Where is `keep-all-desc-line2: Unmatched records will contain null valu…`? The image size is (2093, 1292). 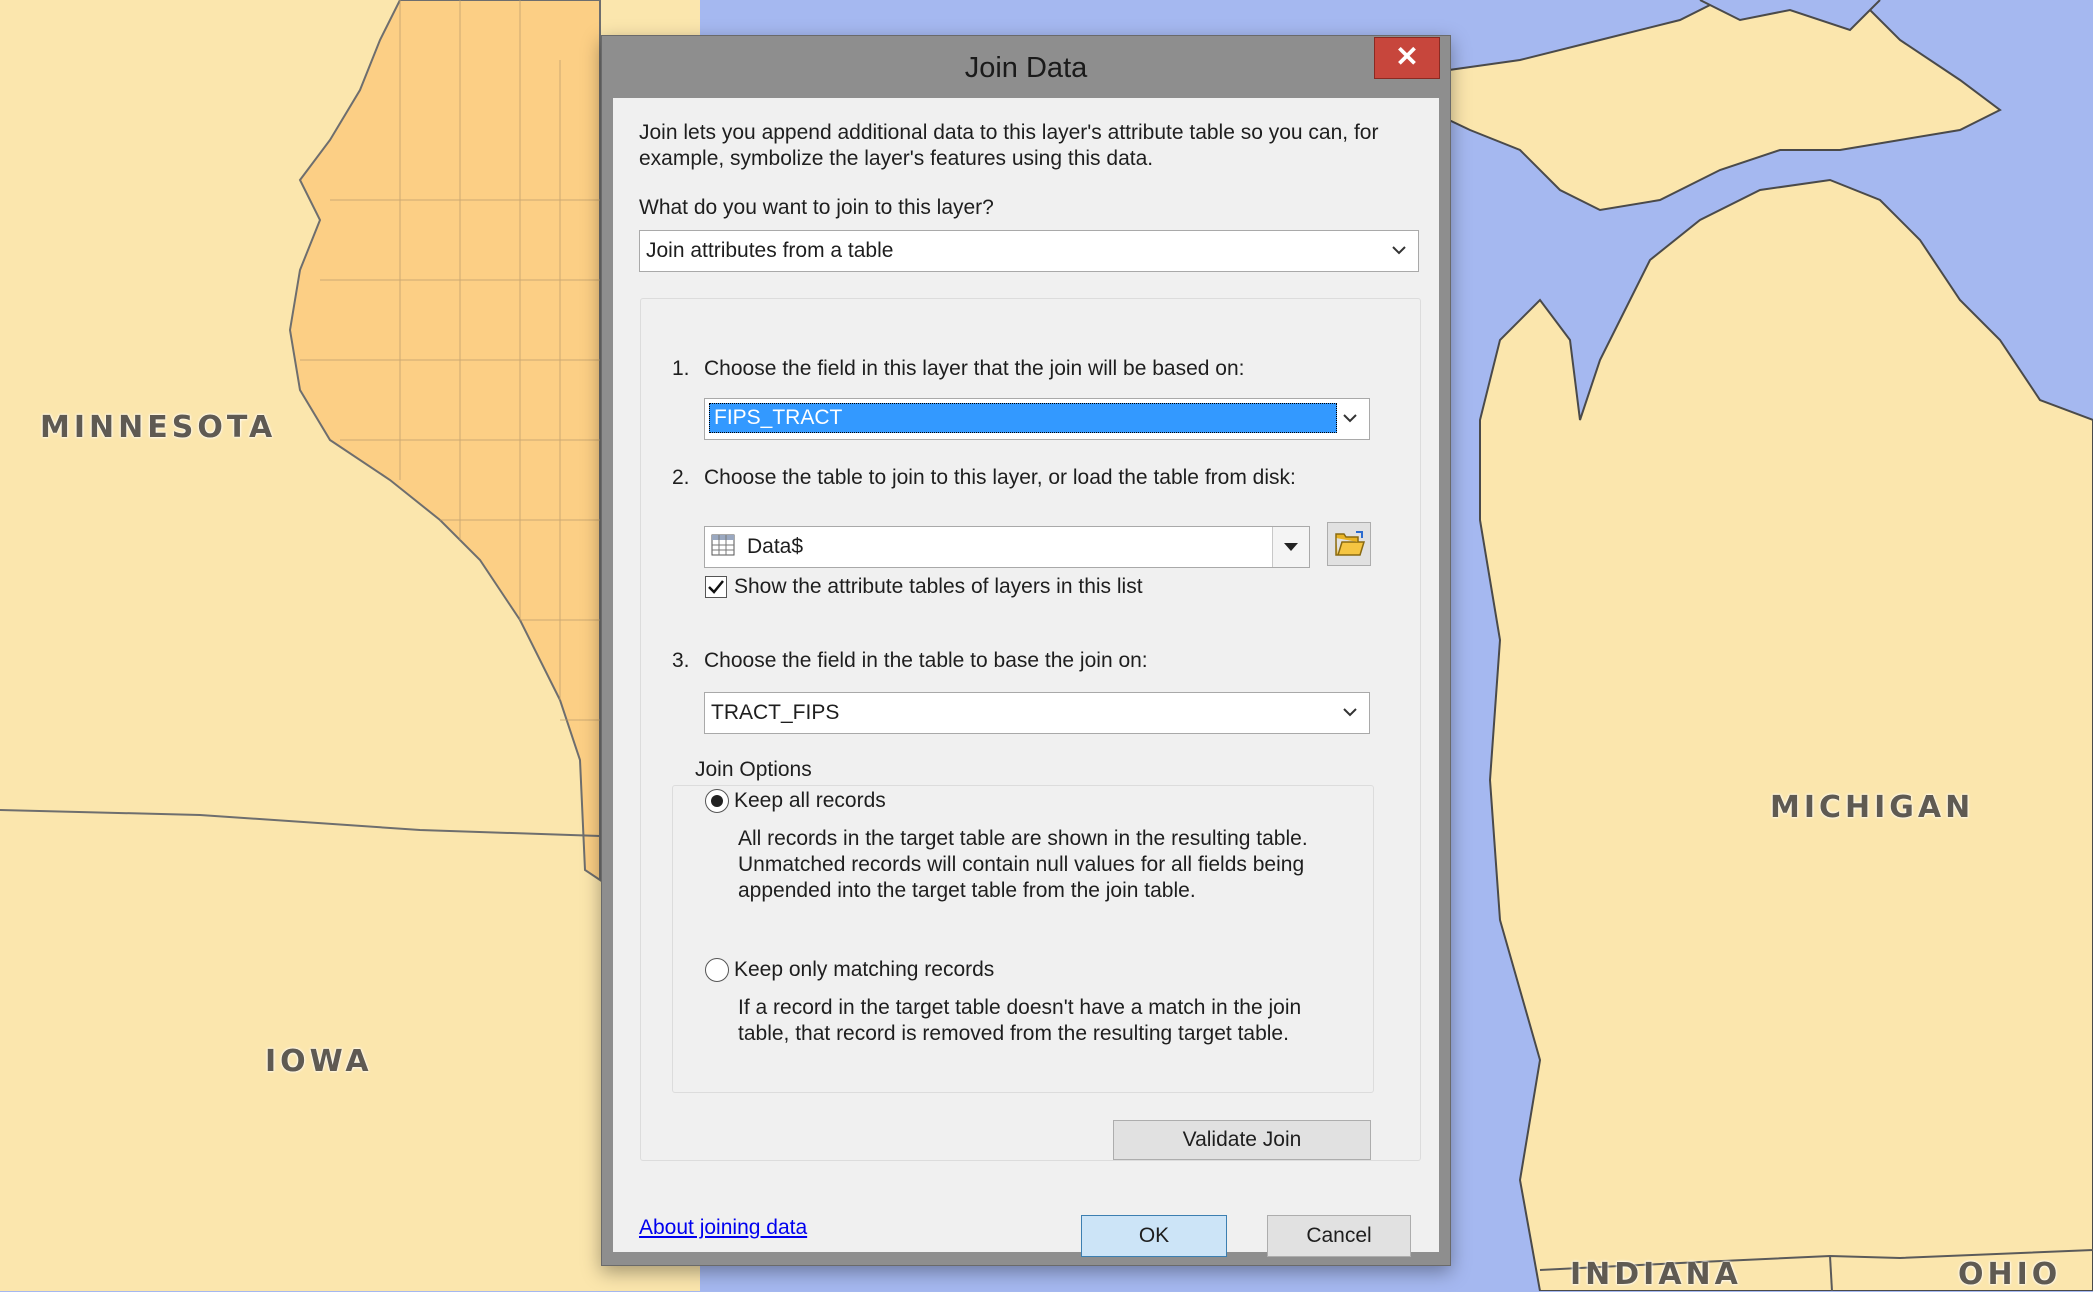 keep-all-desc-line2: Unmatched records will contain null valu… is located at coordinates (1021, 864).